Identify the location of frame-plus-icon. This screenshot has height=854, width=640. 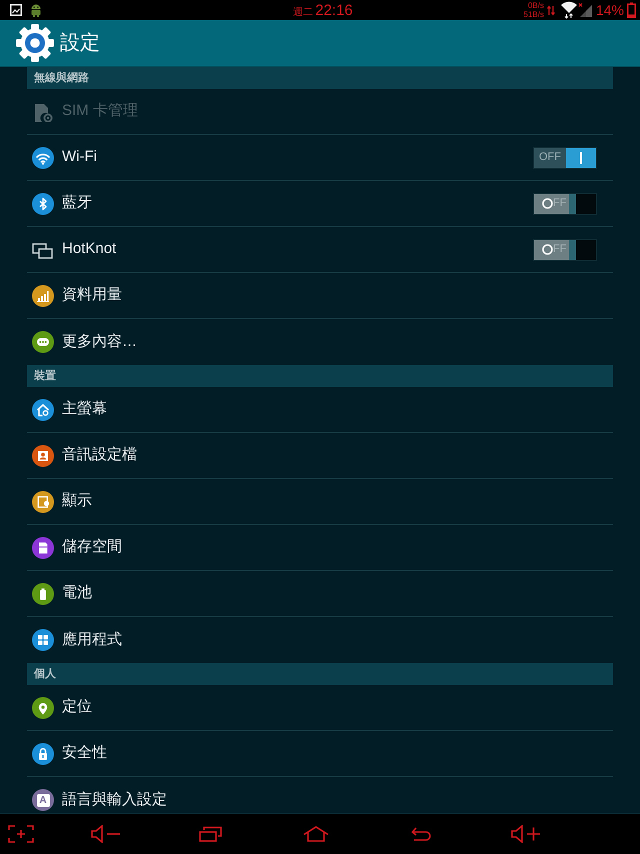
(21, 834).